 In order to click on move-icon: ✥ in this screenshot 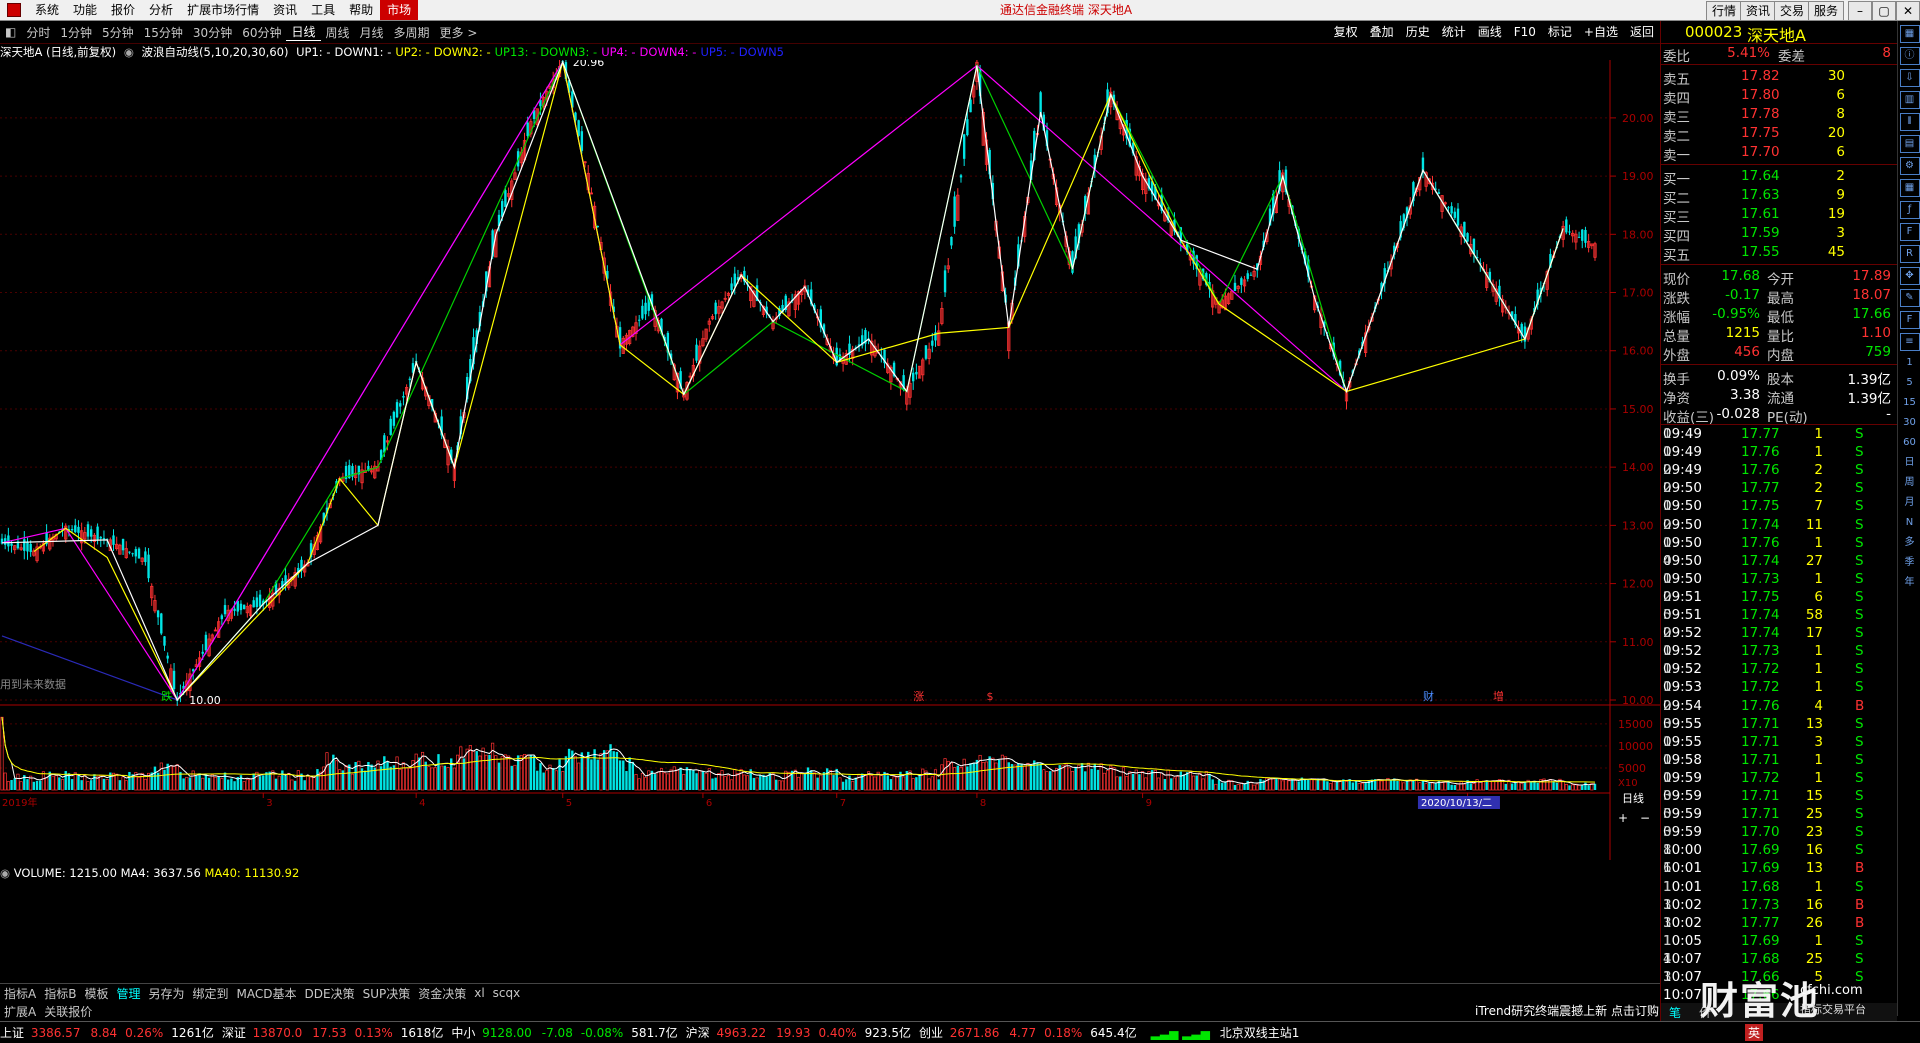, I will do `click(1909, 276)`.